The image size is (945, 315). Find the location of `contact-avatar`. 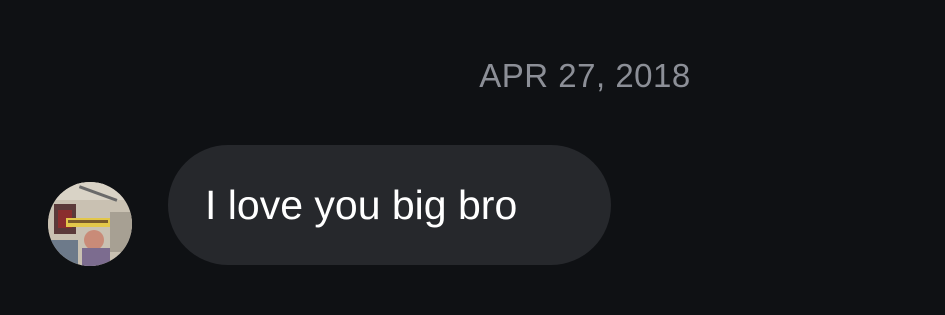

contact-avatar is located at coordinates (90, 224).